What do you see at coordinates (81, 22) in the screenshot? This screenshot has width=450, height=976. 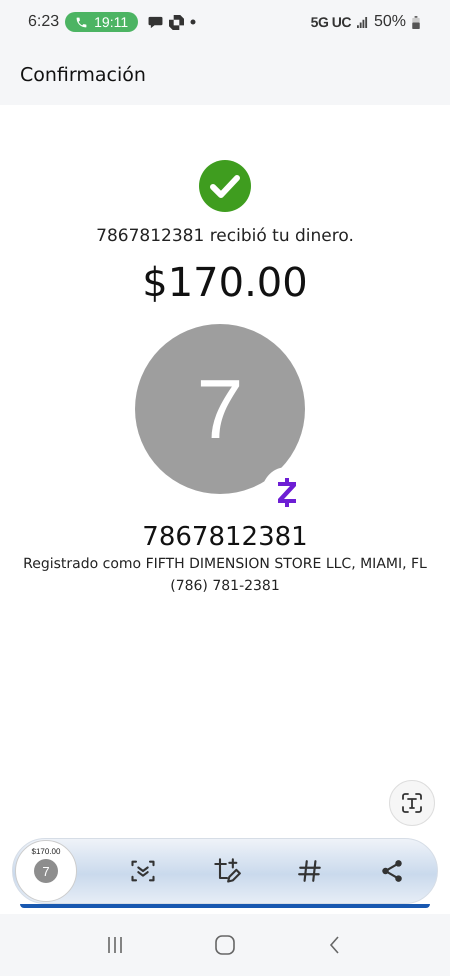 I see `phone-icon` at bounding box center [81, 22].